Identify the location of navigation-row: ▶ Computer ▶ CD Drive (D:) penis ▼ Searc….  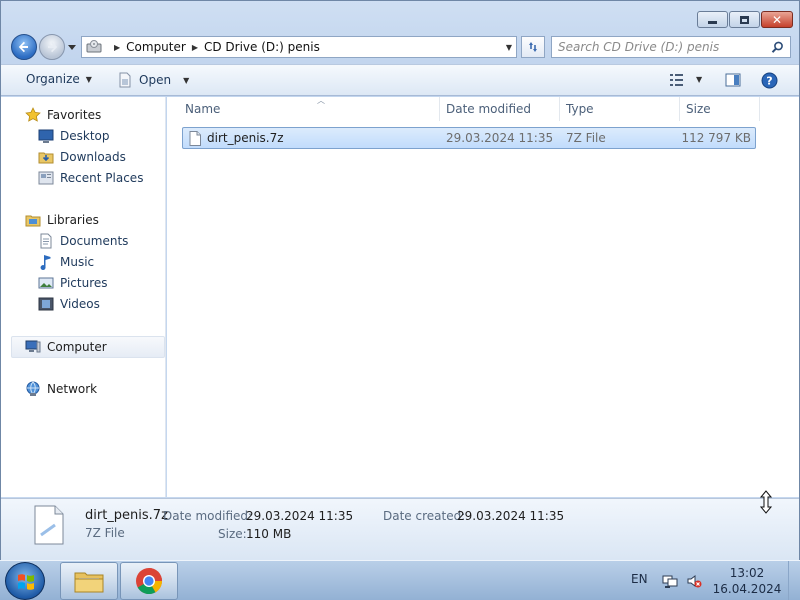
(401, 47).